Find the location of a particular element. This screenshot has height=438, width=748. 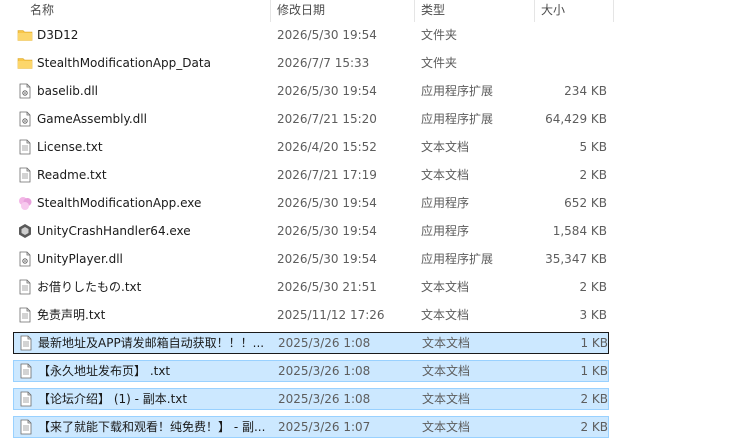

file-name: 【论坛介绍】 (1) - 副本.txt is located at coordinates (113, 399).